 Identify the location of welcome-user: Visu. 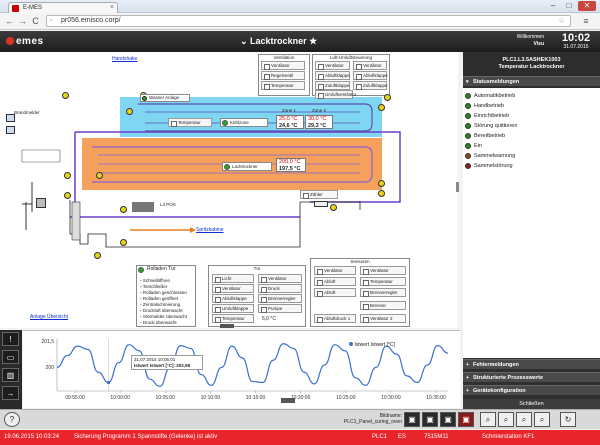
(524, 44).